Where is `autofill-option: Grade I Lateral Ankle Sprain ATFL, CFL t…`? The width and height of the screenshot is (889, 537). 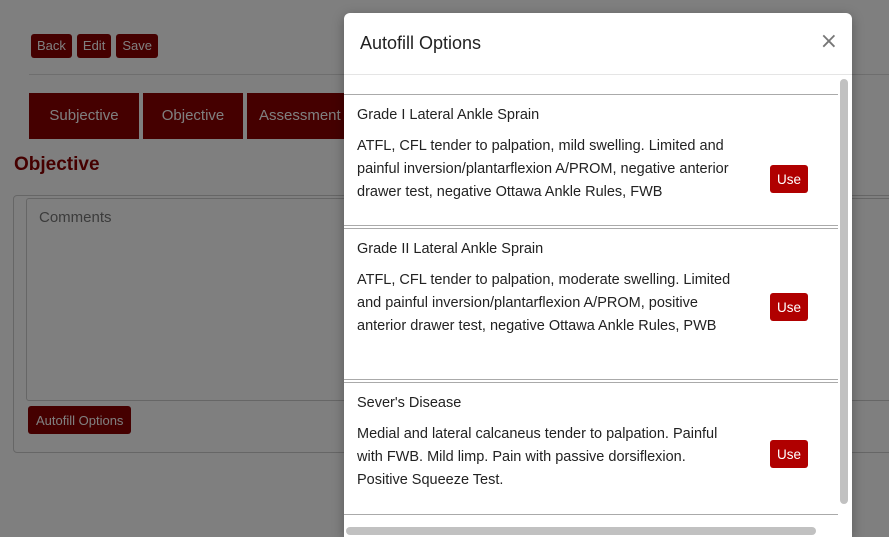
autofill-option: Grade I Lateral Ankle Sprain ATFL, CFL t… is located at coordinates (591, 160).